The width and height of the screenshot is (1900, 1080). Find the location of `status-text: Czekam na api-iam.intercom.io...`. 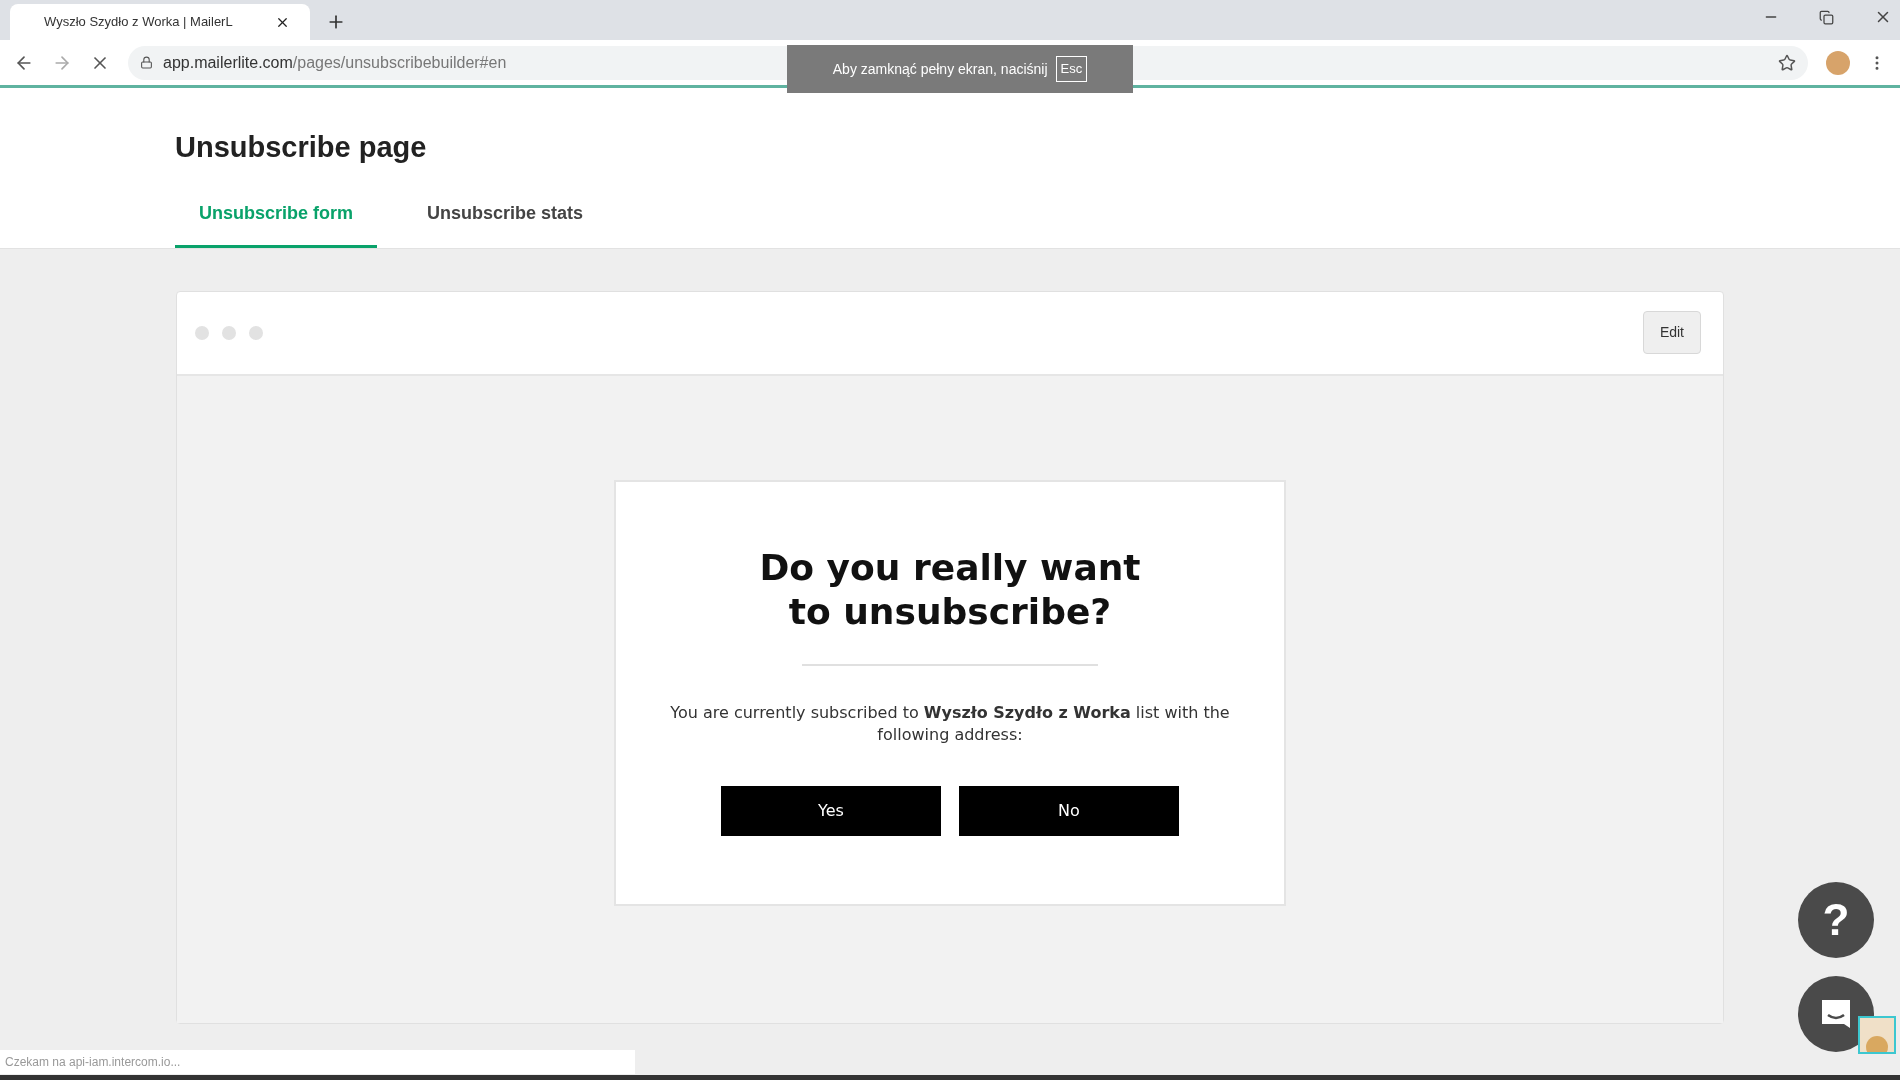

status-text: Czekam na api-iam.intercom.io... is located at coordinates (93, 1062).